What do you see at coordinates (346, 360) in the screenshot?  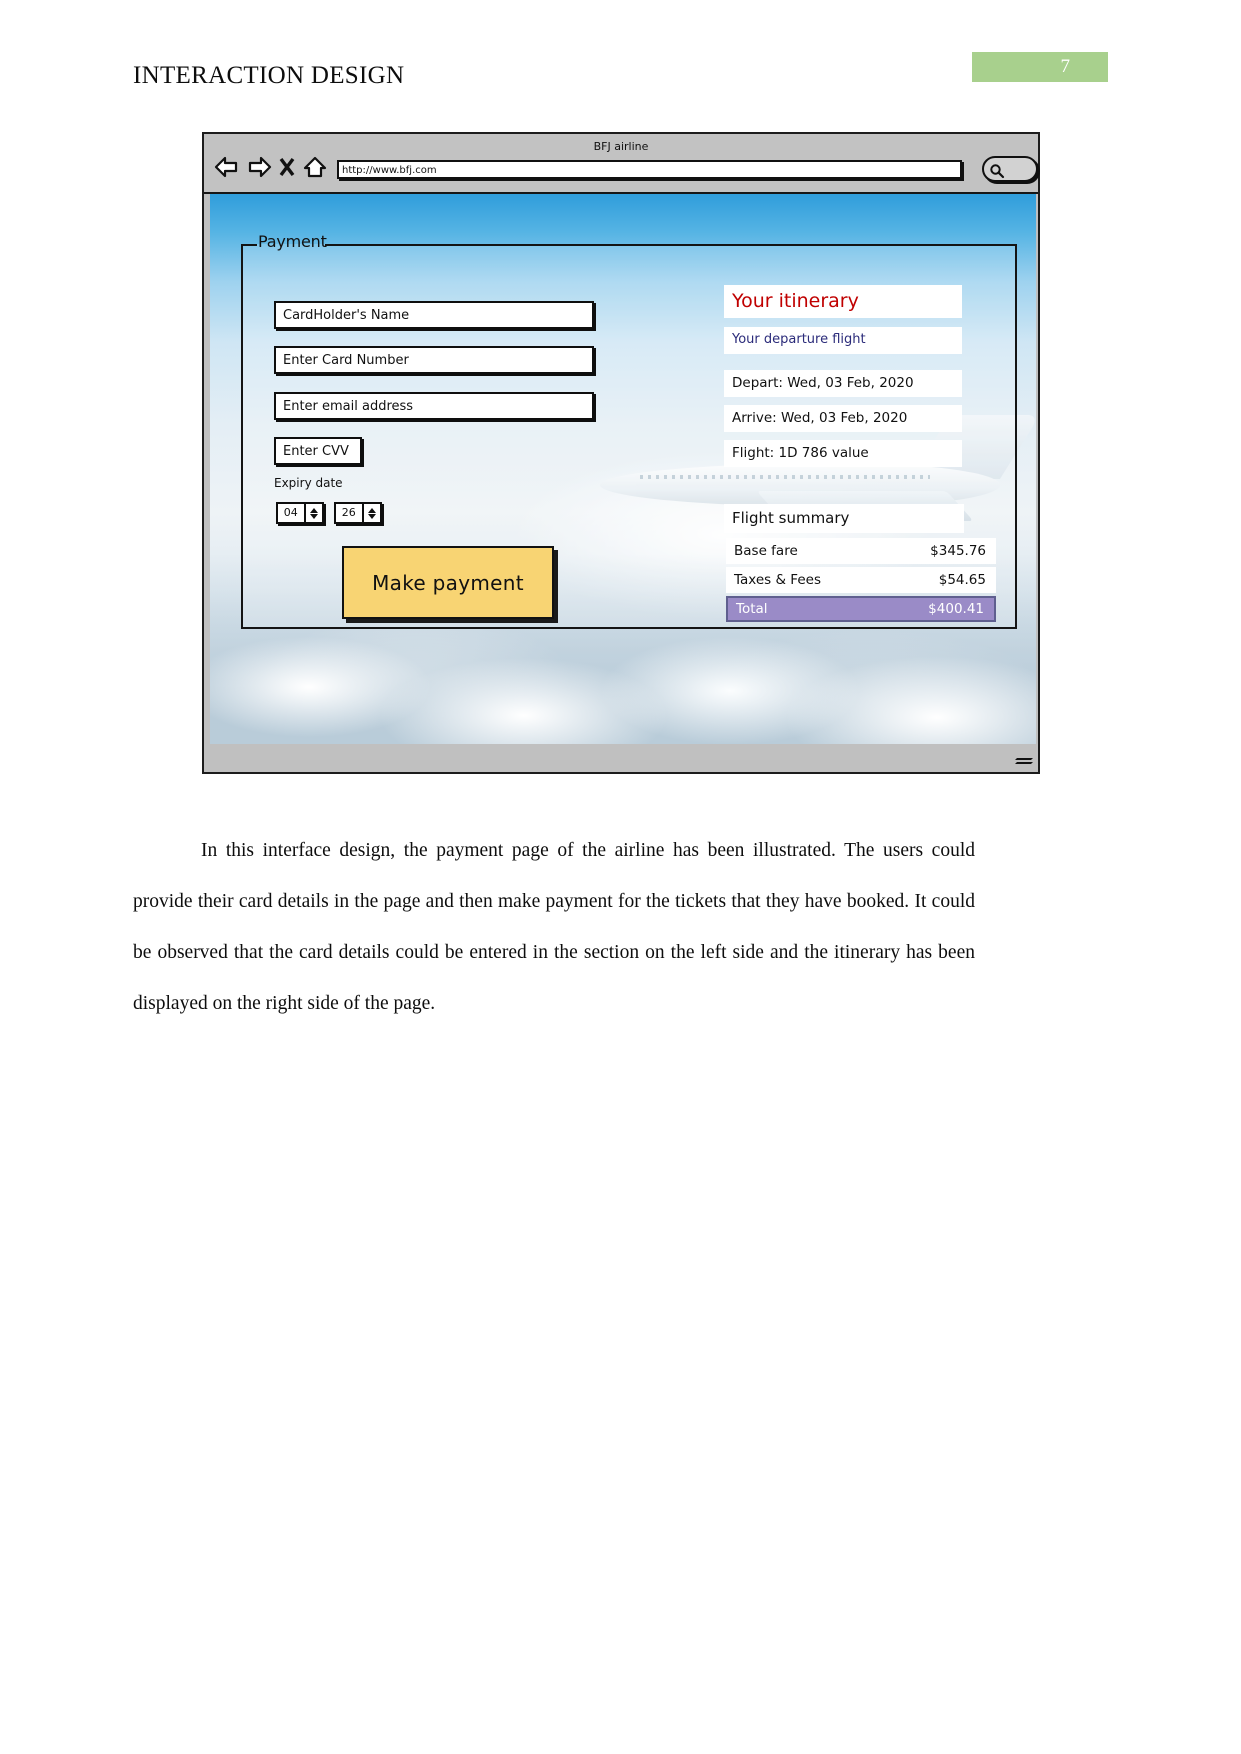 I see `card-number-placeholder: Enter Card Number` at bounding box center [346, 360].